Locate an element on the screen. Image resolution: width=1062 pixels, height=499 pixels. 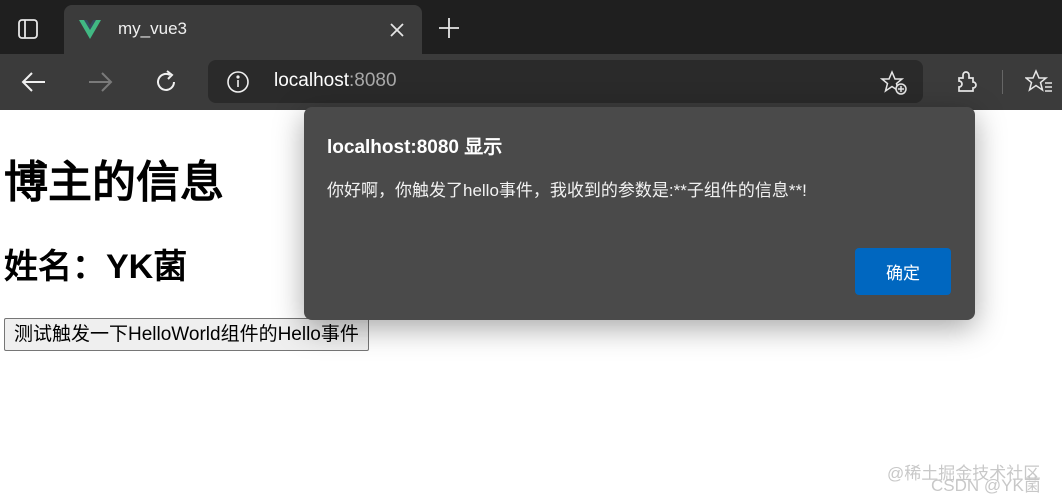
url-port: :8080 is located at coordinates (373, 80).